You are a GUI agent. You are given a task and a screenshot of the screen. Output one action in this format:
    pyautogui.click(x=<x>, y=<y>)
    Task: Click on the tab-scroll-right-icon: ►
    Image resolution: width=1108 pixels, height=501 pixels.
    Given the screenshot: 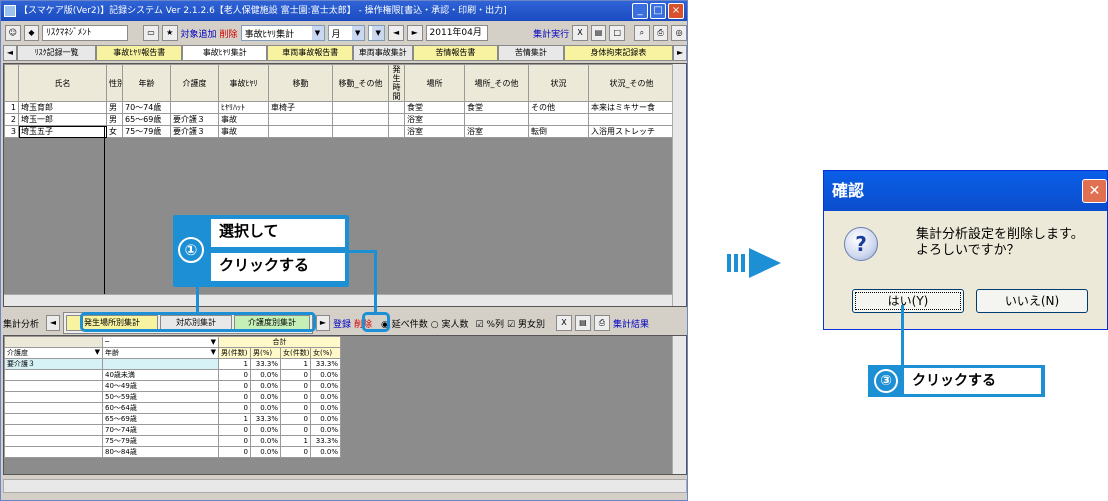 What is the action you would take?
    pyautogui.click(x=680, y=53)
    